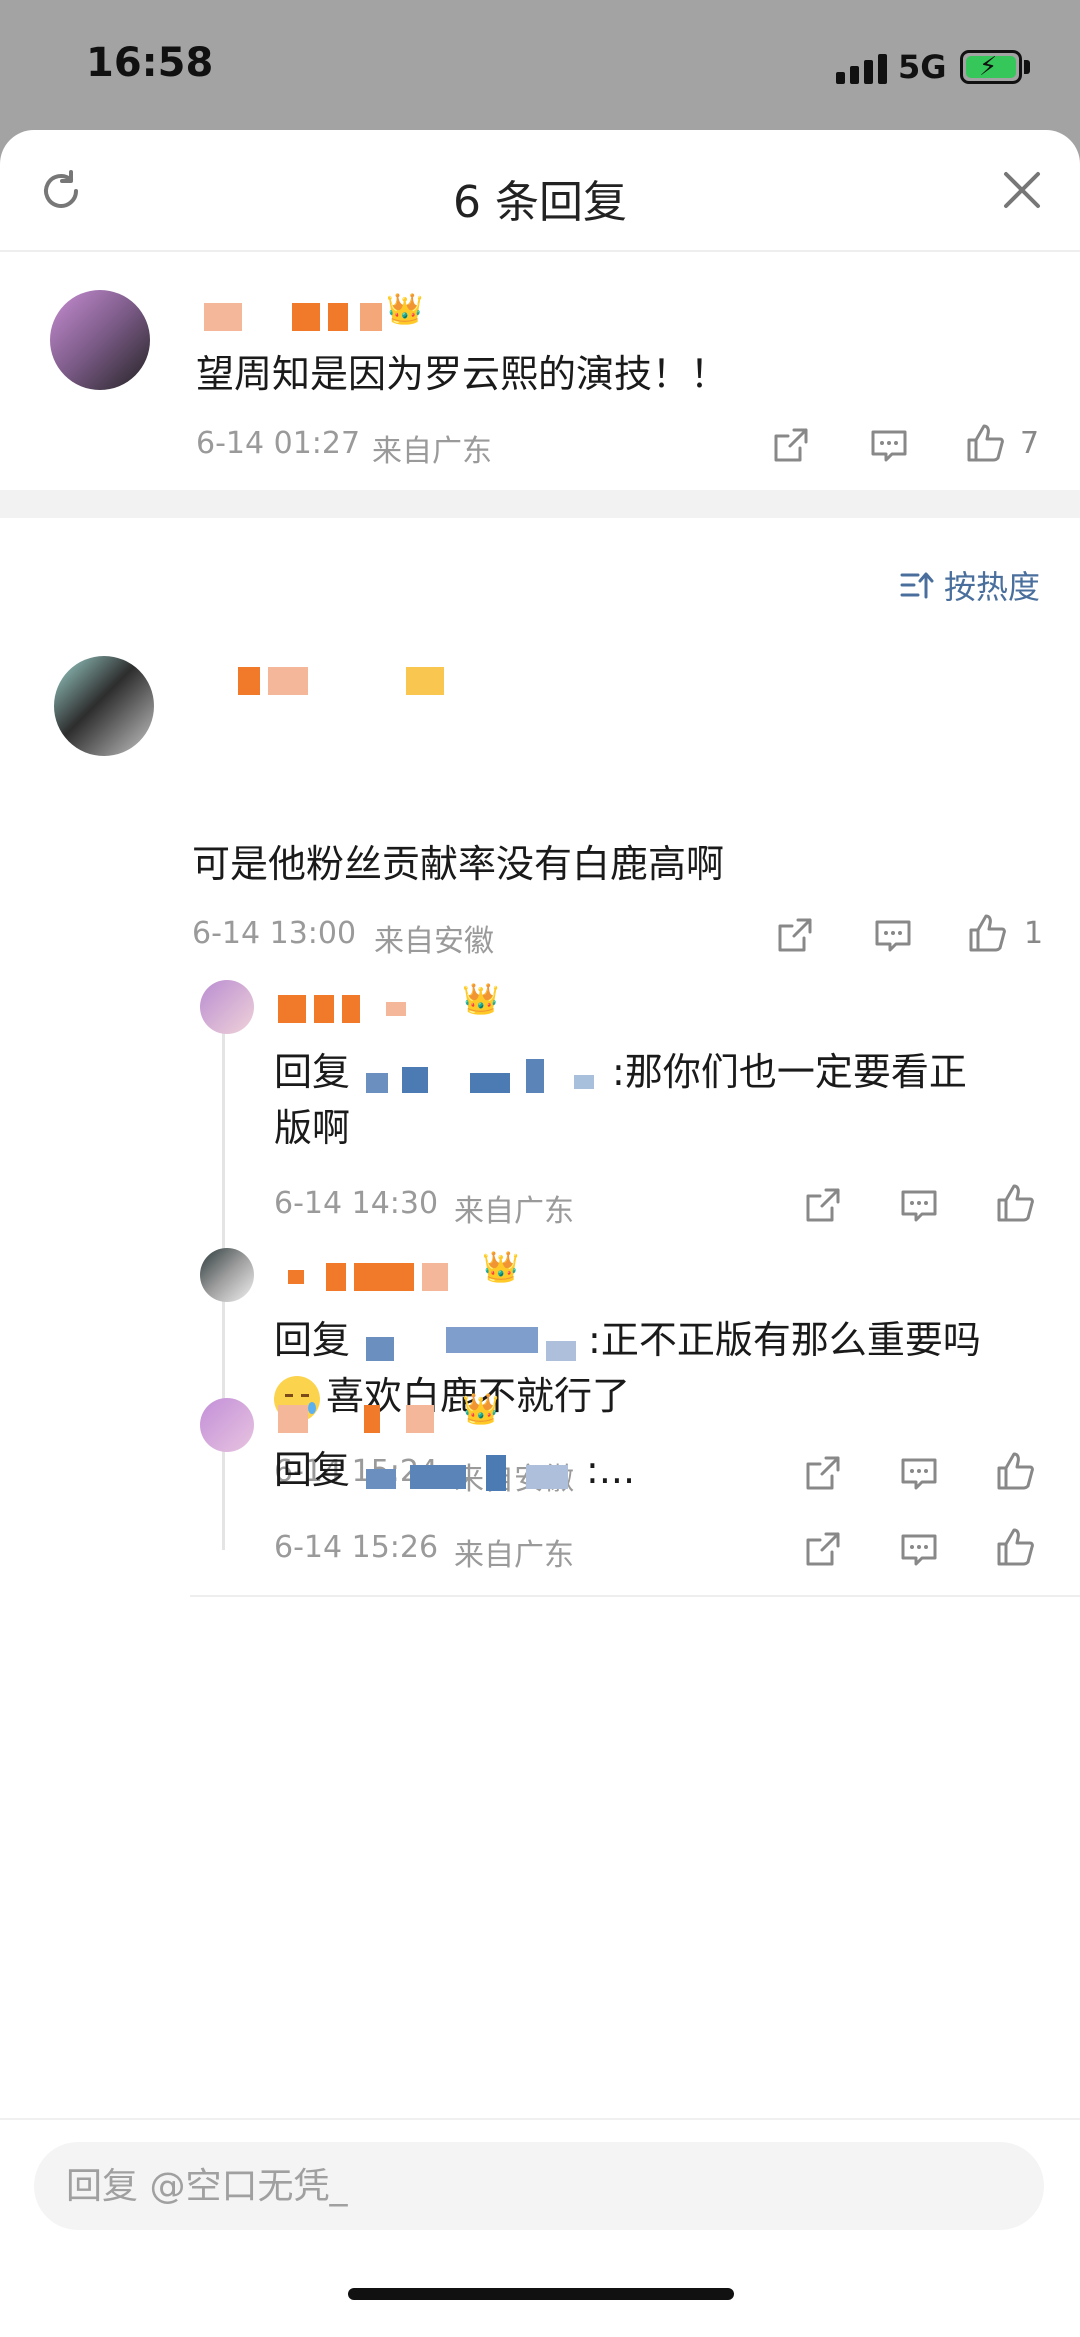  What do you see at coordinates (540, 504) in the screenshot?
I see `section-divider` at bounding box center [540, 504].